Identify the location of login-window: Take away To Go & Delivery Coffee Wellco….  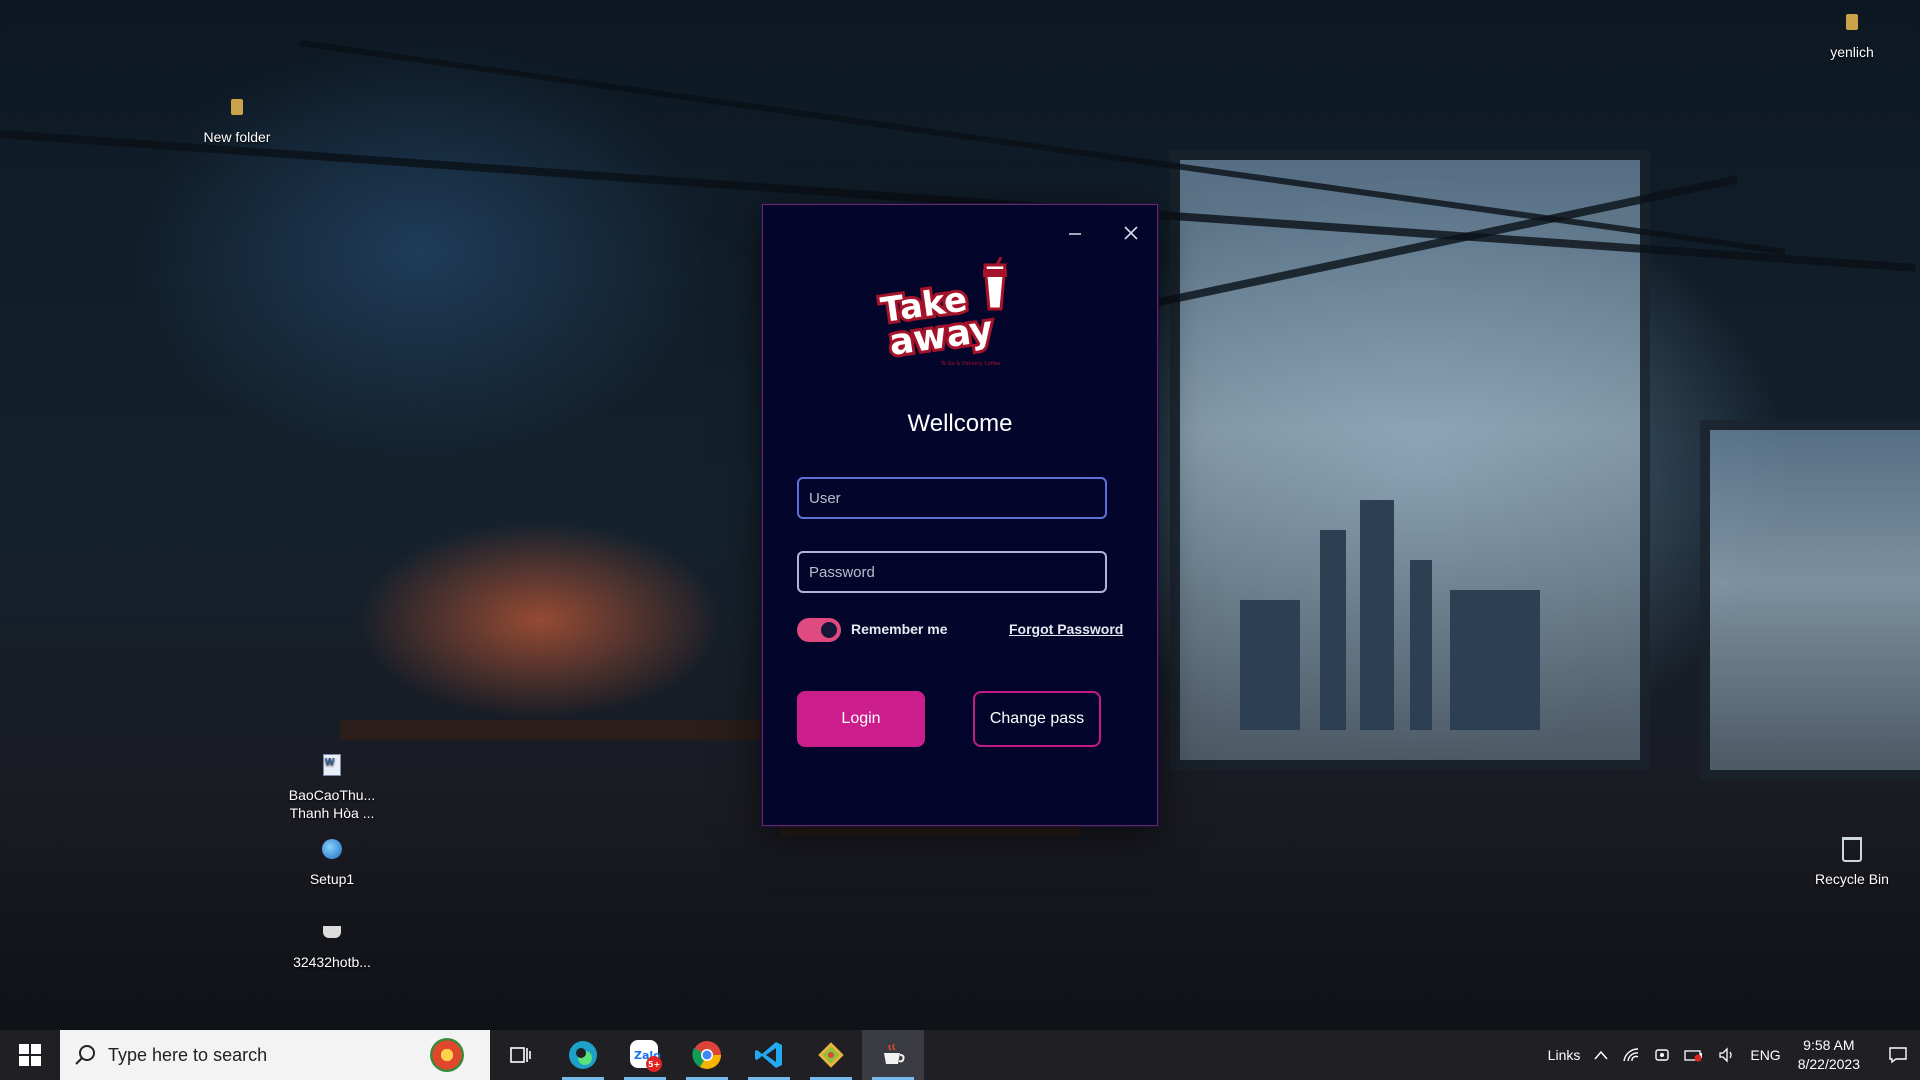
(960, 515).